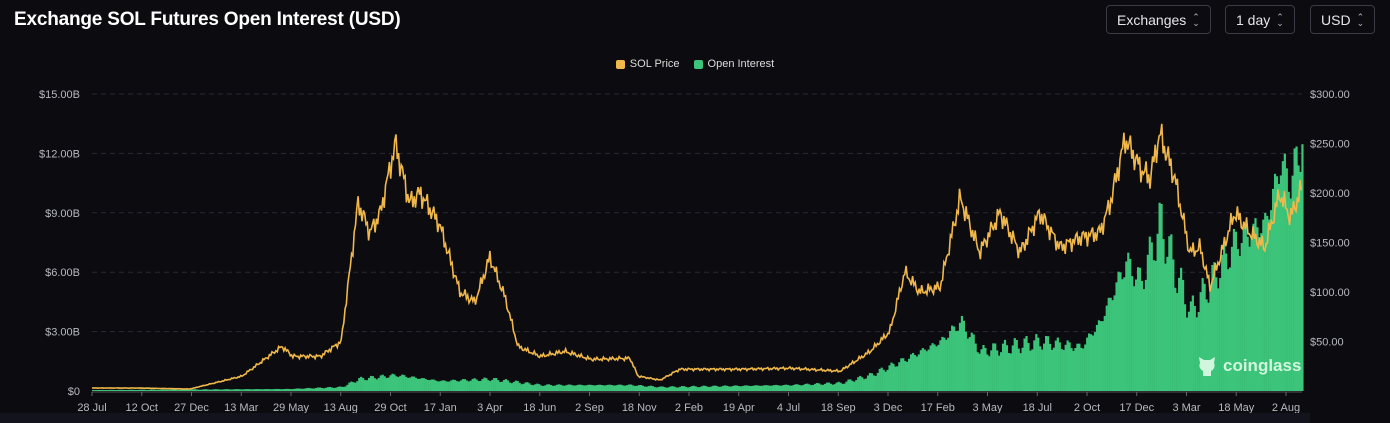 The image size is (1390, 423). What do you see at coordinates (1330, 194) in the screenshot?
I see `y-right-tick-label: $200.00` at bounding box center [1330, 194].